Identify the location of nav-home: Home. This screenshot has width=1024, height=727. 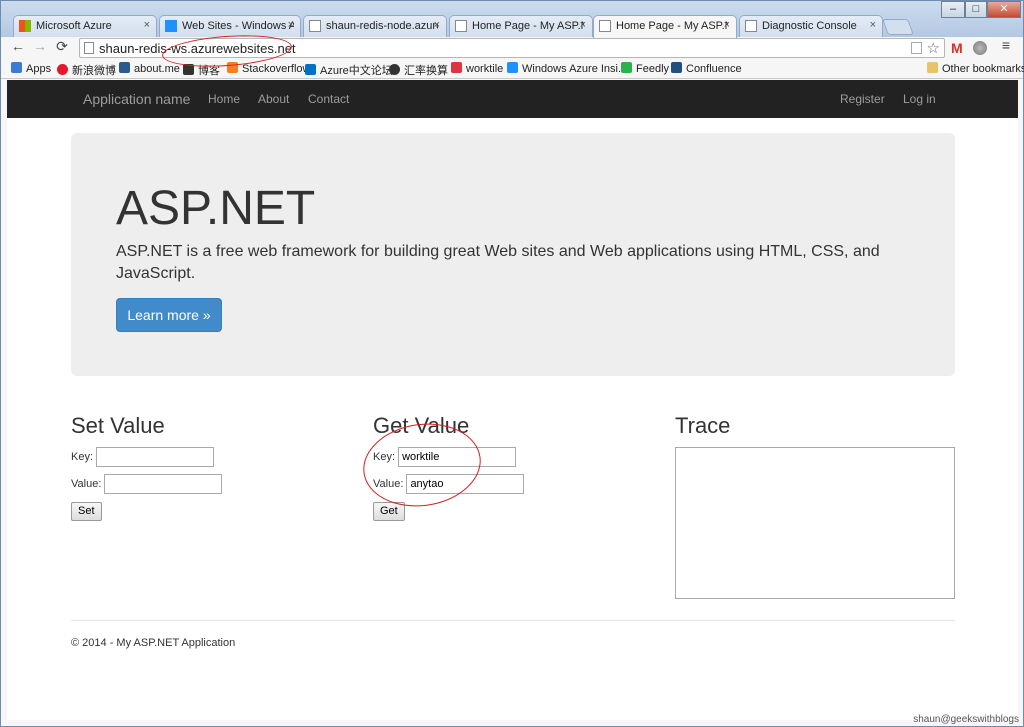
(224, 99).